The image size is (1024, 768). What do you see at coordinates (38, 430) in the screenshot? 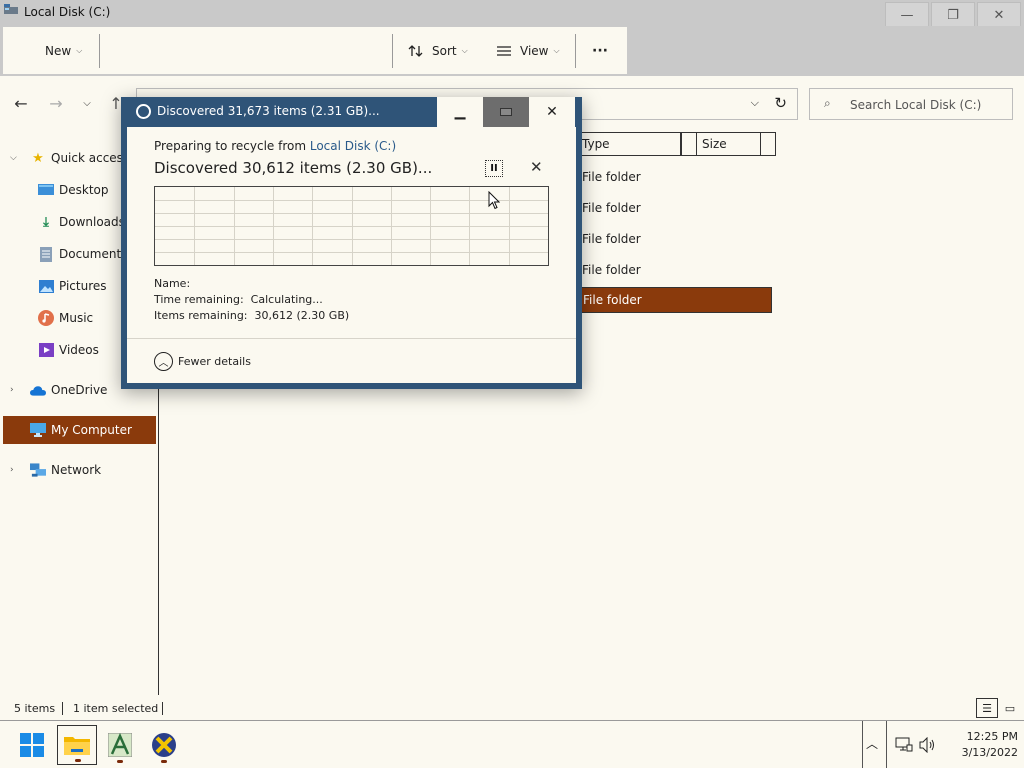
I see `computer-icon` at bounding box center [38, 430].